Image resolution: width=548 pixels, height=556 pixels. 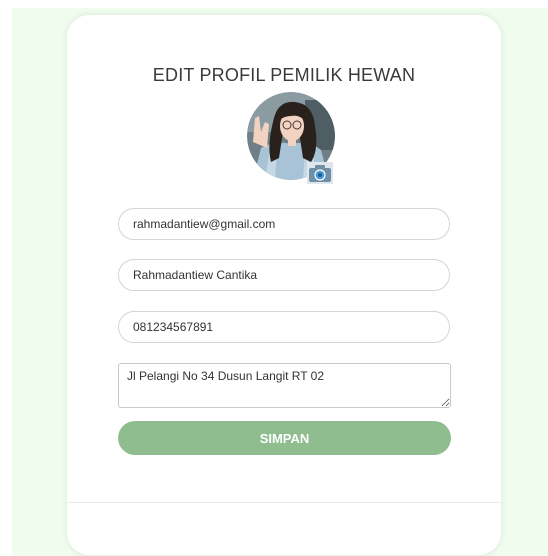 What do you see at coordinates (284, 385) in the screenshot?
I see `address-field: Jl Pelangi No 34 Dusun Langit RT 02` at bounding box center [284, 385].